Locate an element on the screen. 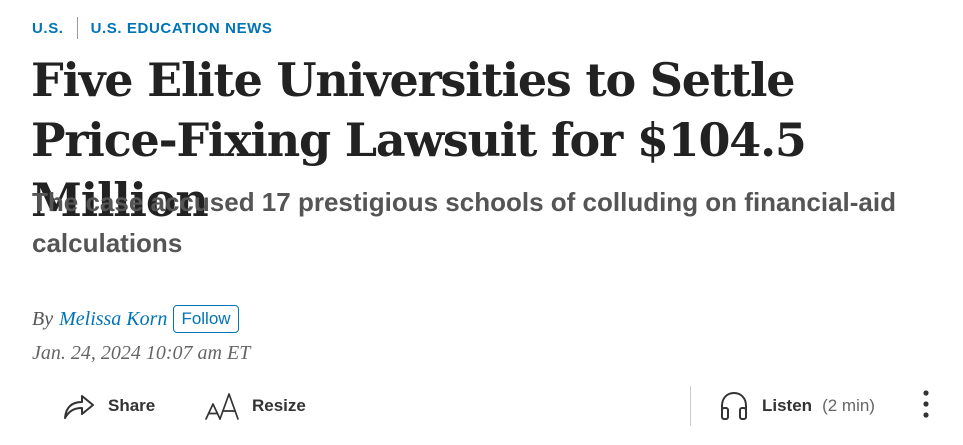 This screenshot has height=445, width=963. breadcrumb: U.S. U.S. EDUCATION NEWS is located at coordinates (152, 28).